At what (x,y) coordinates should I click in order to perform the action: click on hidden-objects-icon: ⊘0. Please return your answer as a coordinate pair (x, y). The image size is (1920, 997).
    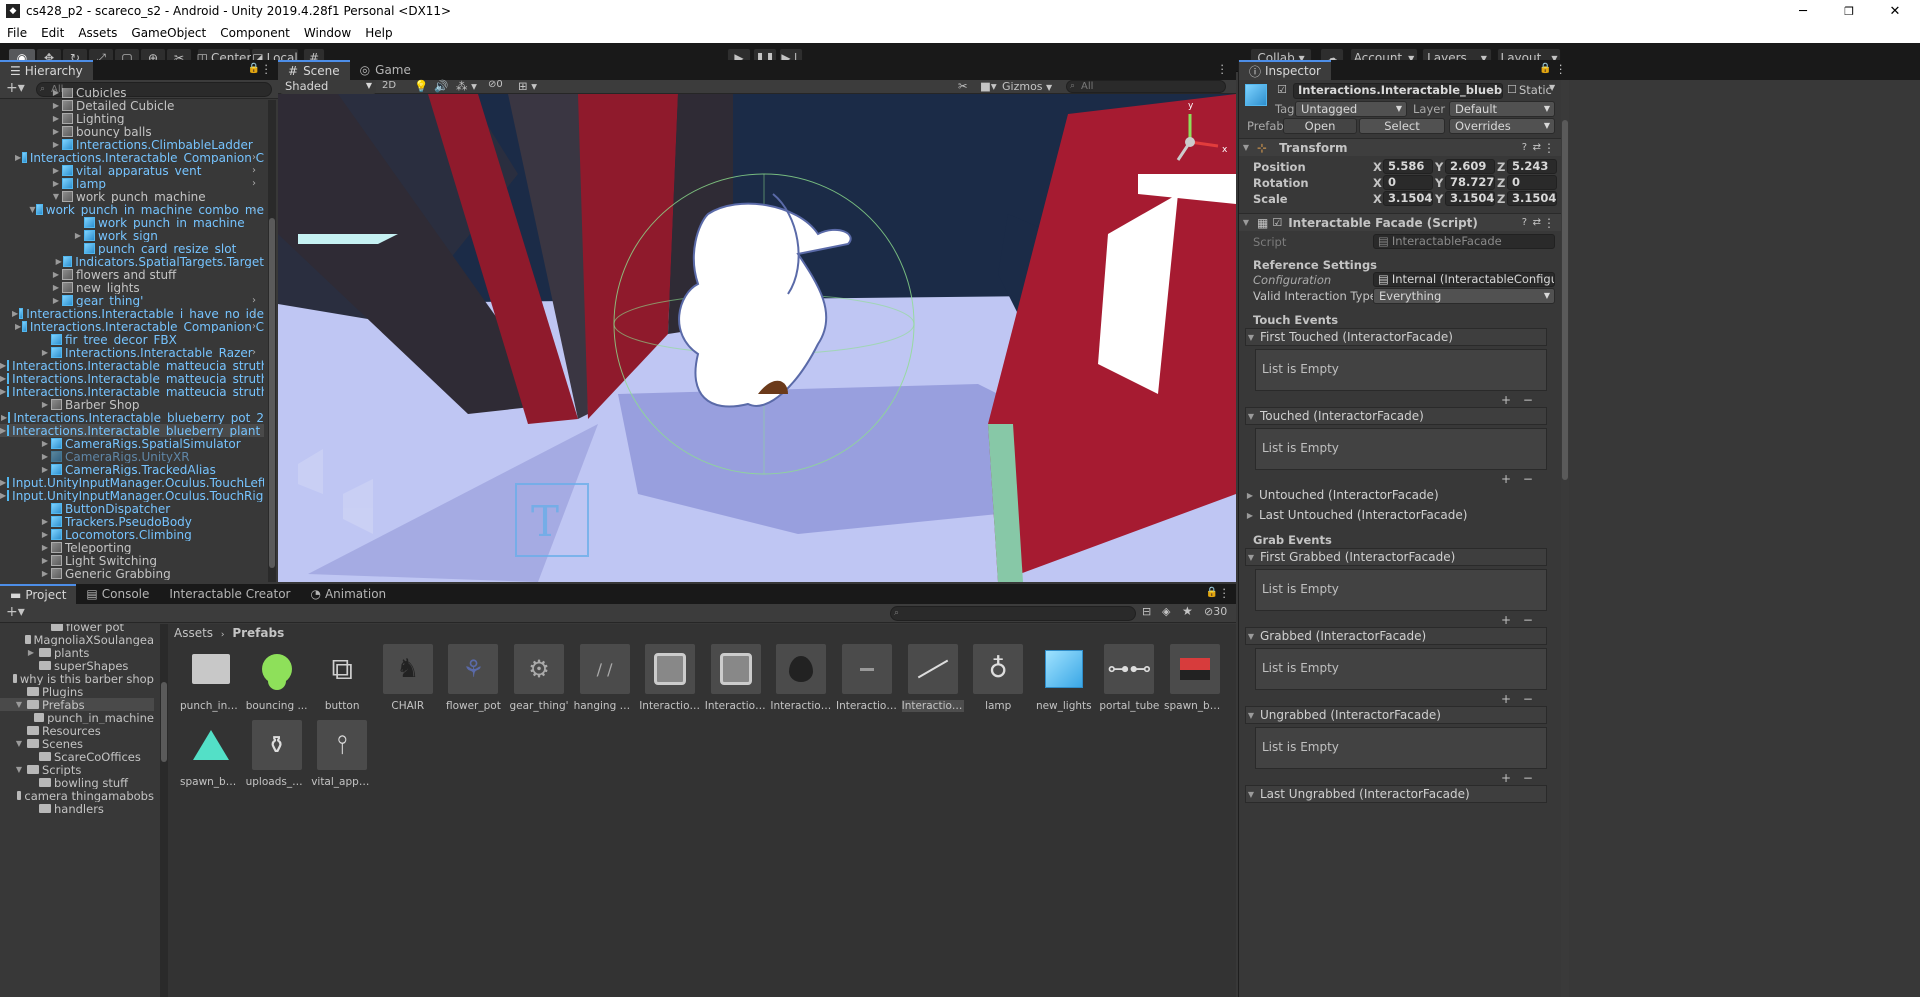
    Looking at the image, I should click on (495, 84).